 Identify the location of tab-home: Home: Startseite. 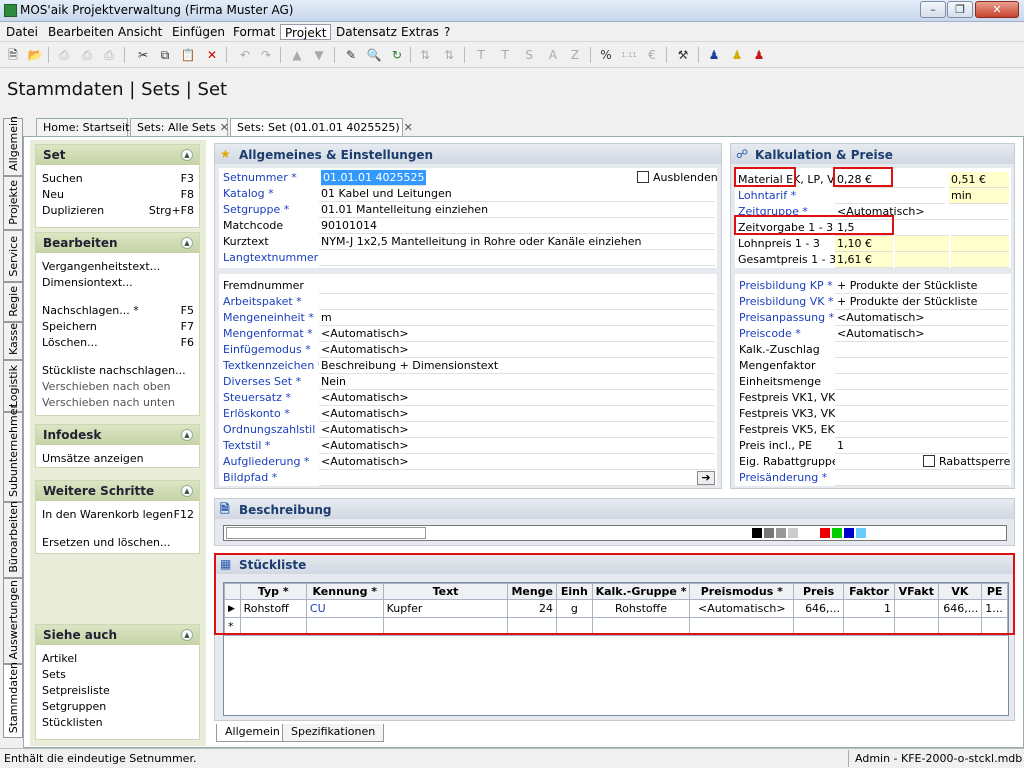
(86, 127).